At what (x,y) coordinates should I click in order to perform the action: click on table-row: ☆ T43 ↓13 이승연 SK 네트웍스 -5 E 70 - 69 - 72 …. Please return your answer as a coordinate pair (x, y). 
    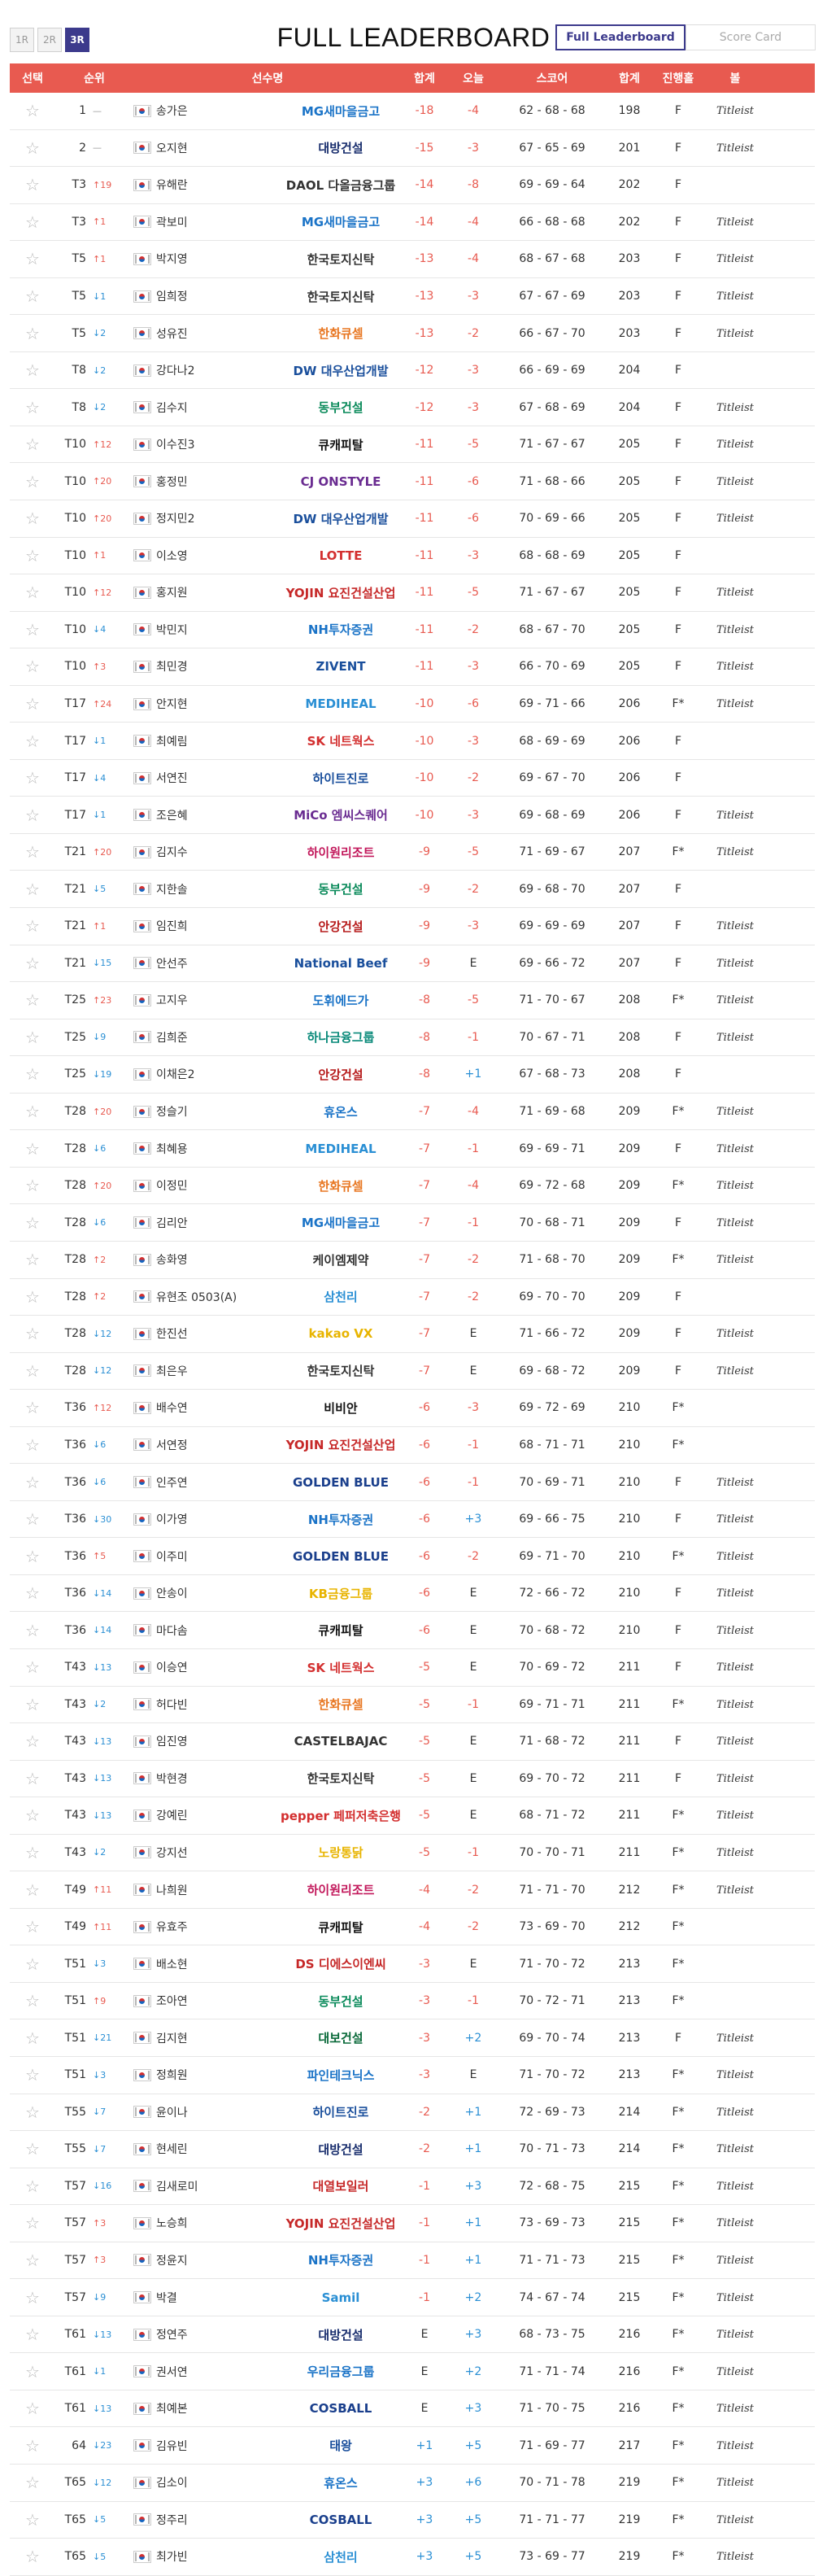
    Looking at the image, I should click on (412, 1668).